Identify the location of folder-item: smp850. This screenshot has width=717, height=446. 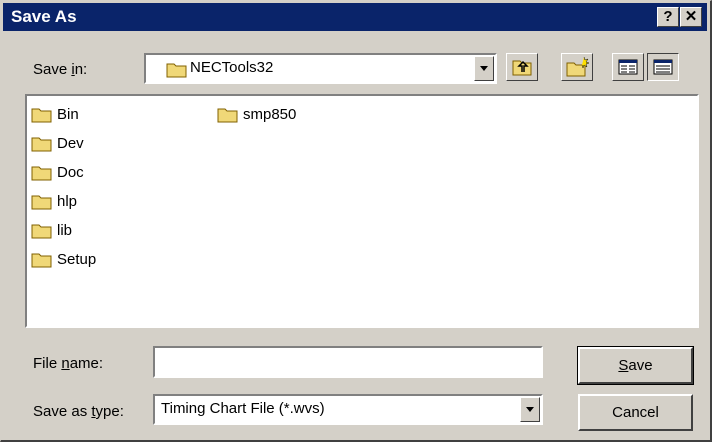
(256, 114).